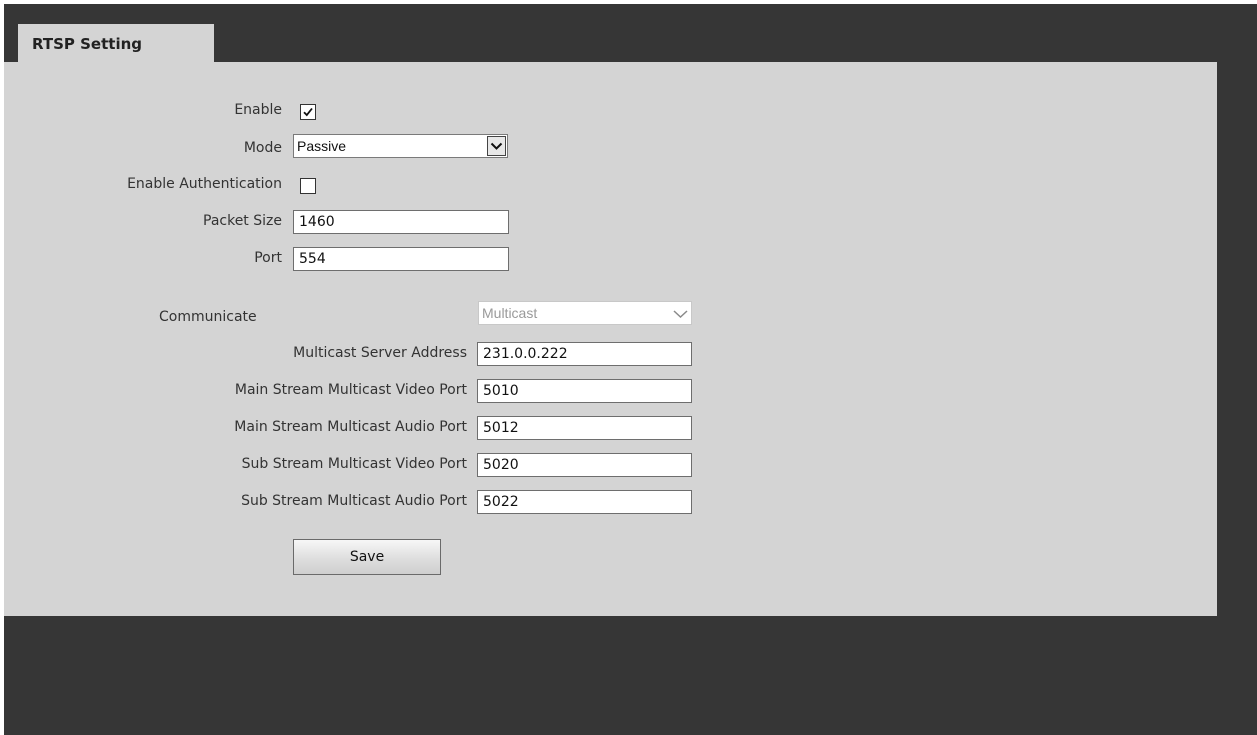  I want to click on packet-size-input, so click(401, 222).